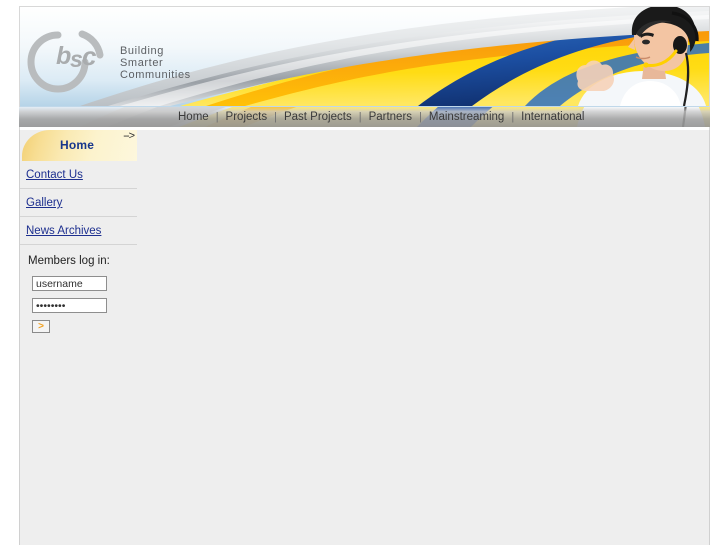 The height and width of the screenshot is (545, 727). Describe the element at coordinates (390, 117) in the screenshot. I see `nav-item-partners: Partners` at that location.